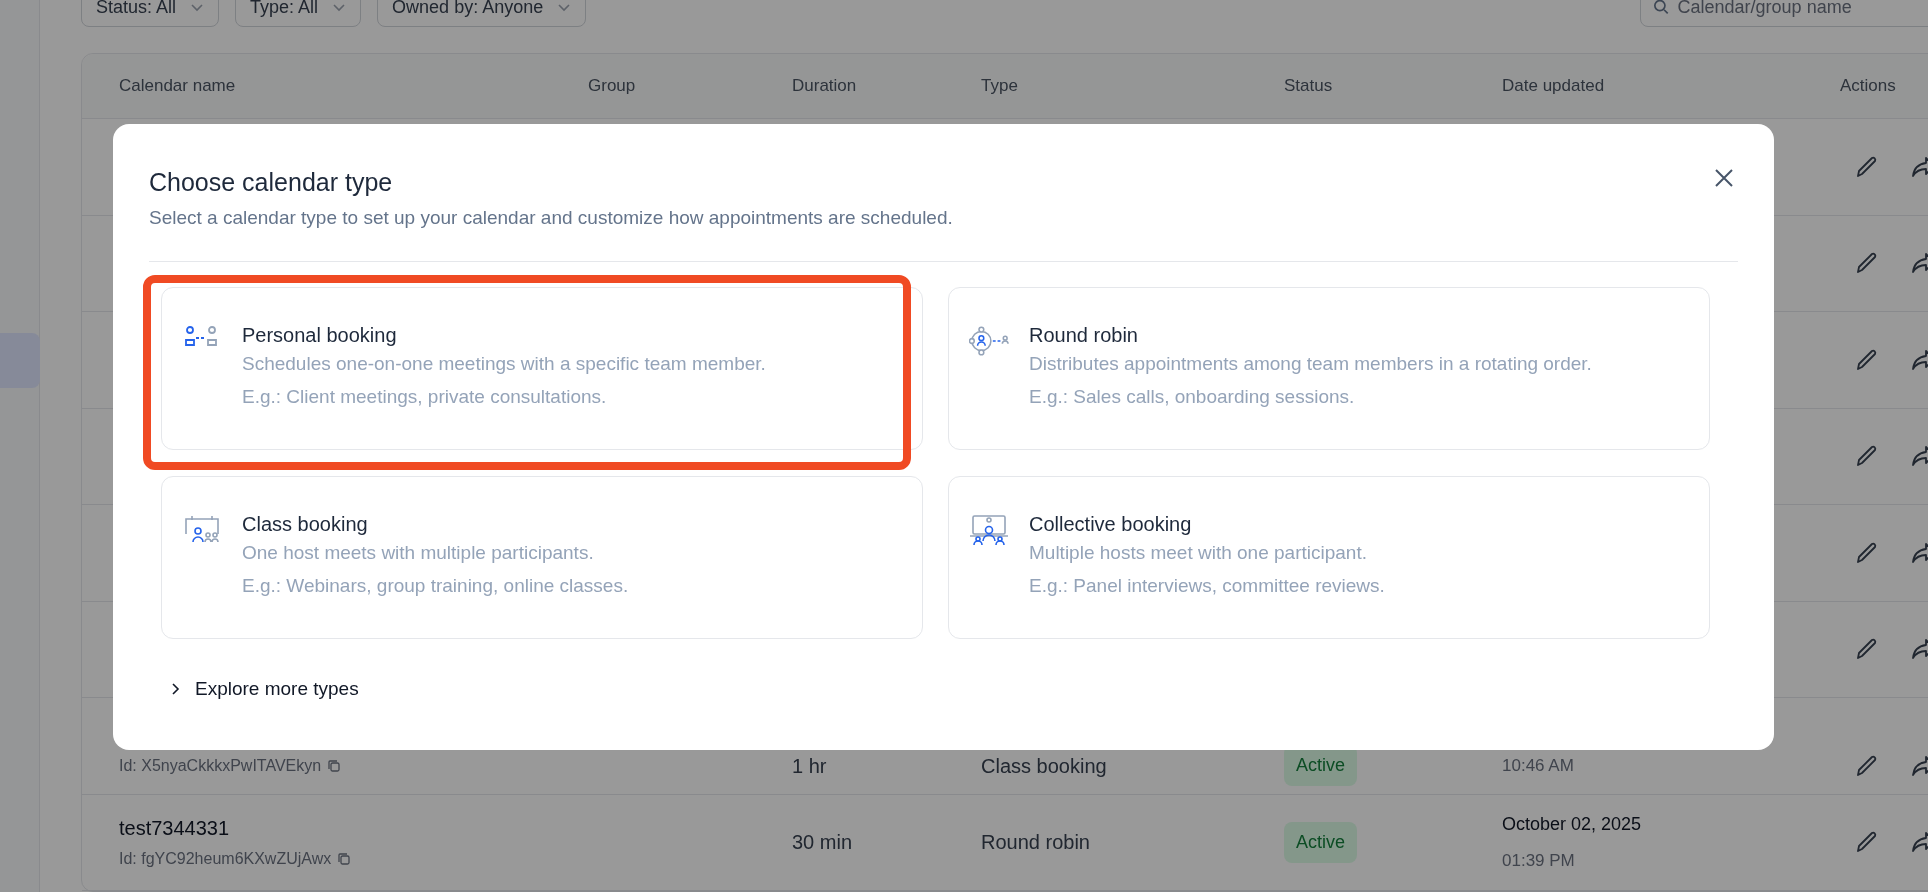 This screenshot has height=892, width=1928. I want to click on filter-dropdown: Owned by: Anyone, so click(482, 13).